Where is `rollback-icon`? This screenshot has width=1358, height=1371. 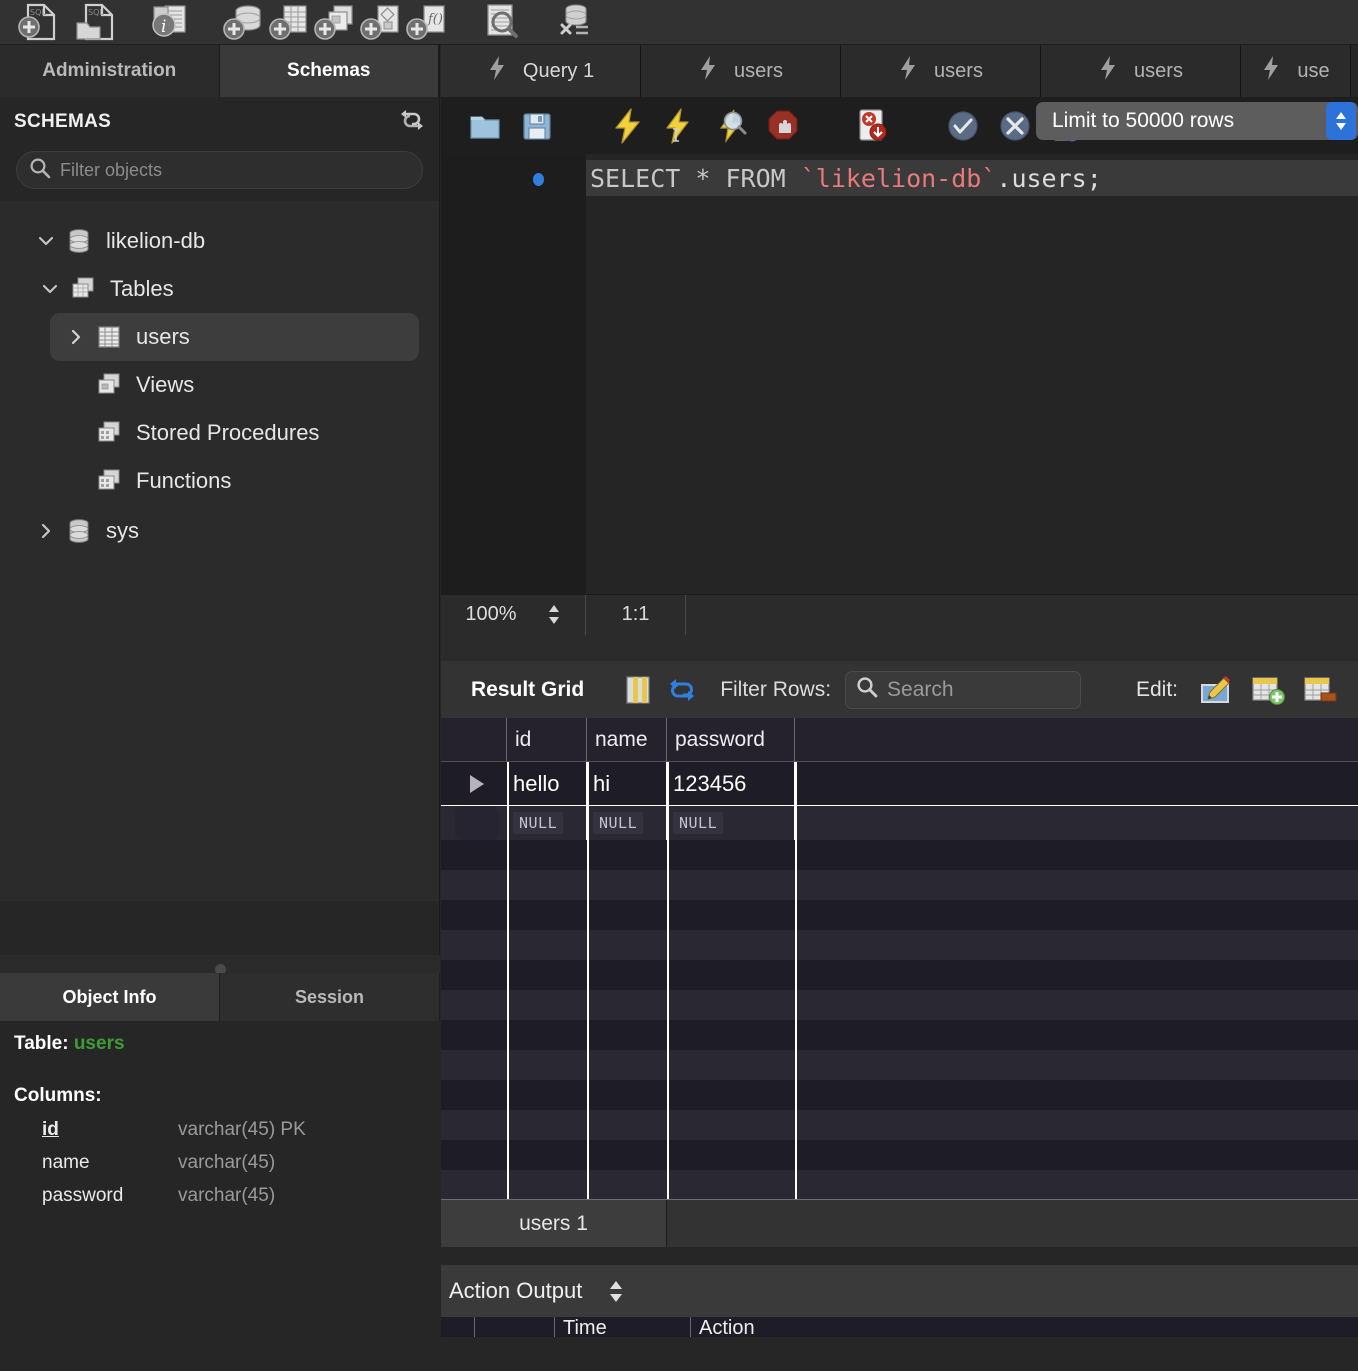
rollback-icon is located at coordinates (1015, 126).